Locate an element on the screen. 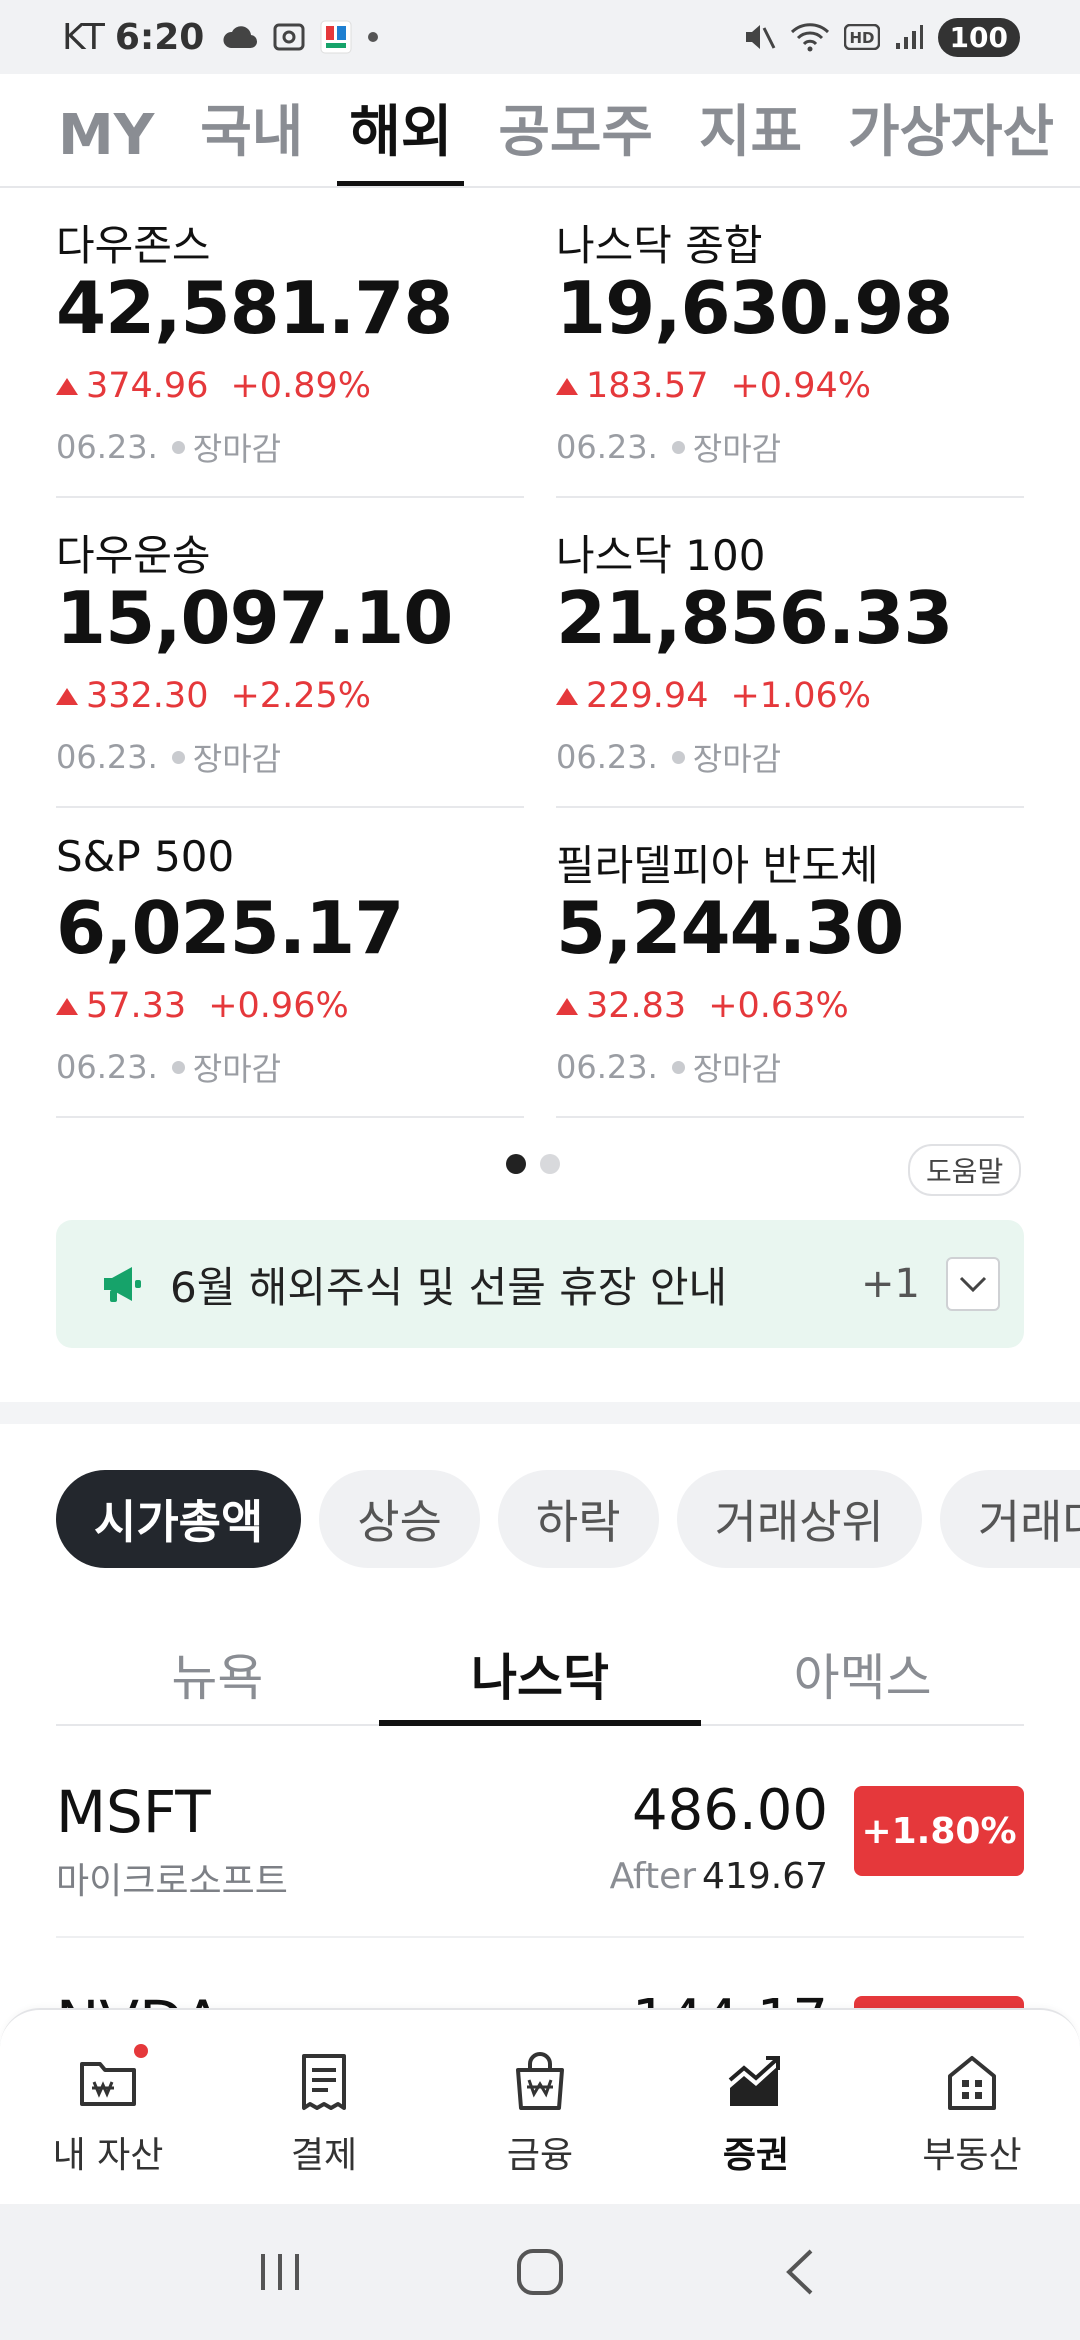  wallet-folder-icon is located at coordinates (108, 2084).